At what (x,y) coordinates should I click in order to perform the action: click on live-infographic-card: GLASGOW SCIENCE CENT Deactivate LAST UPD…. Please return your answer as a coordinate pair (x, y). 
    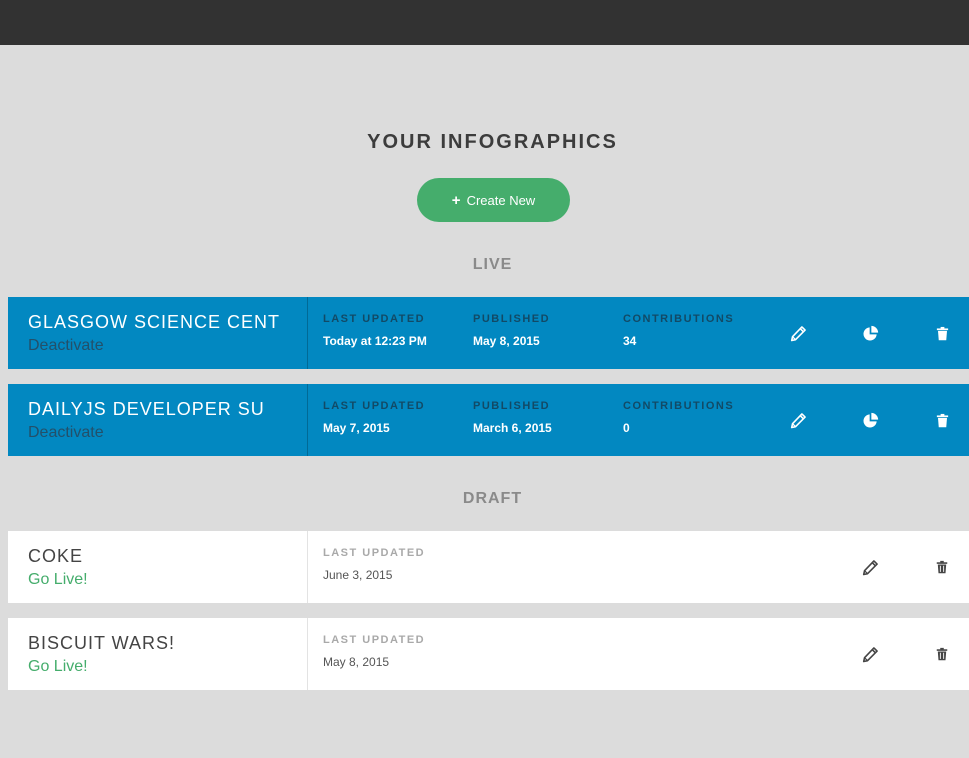
    Looking at the image, I should click on (488, 333).